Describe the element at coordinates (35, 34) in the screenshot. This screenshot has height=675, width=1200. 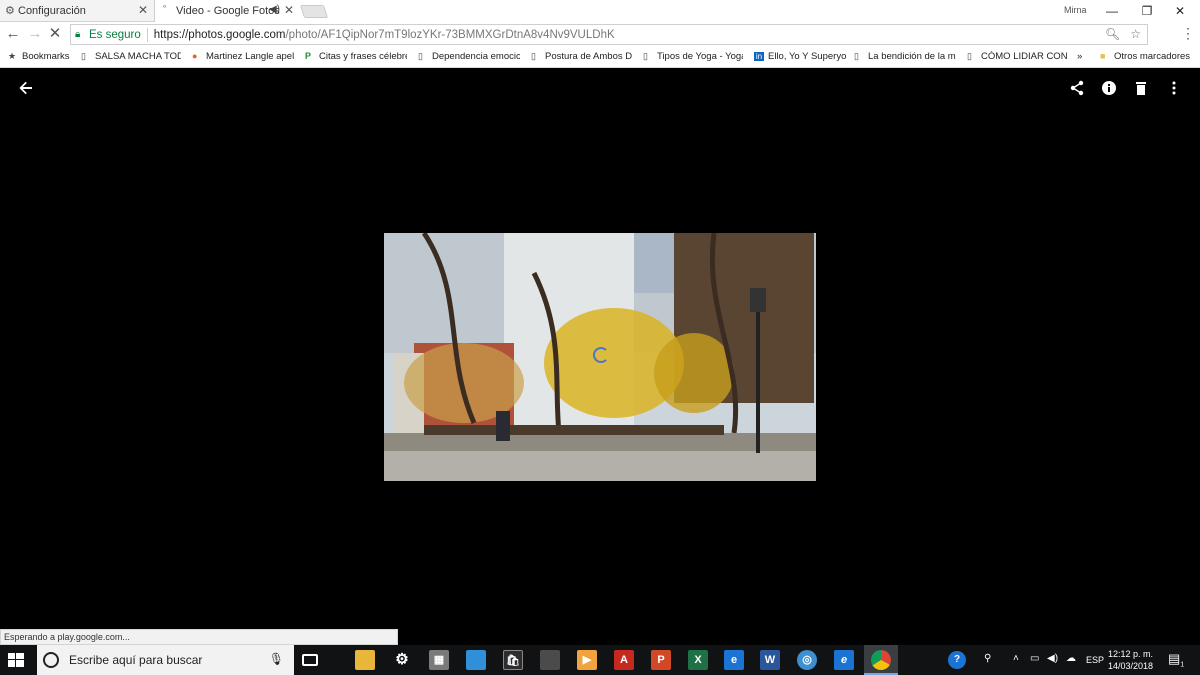
I see `forward-icon: →` at that location.